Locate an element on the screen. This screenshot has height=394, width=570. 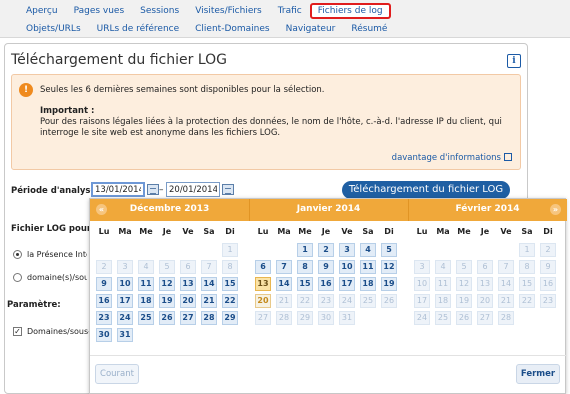
nav-client-domaines: Client-Domaines is located at coordinates (232, 29).